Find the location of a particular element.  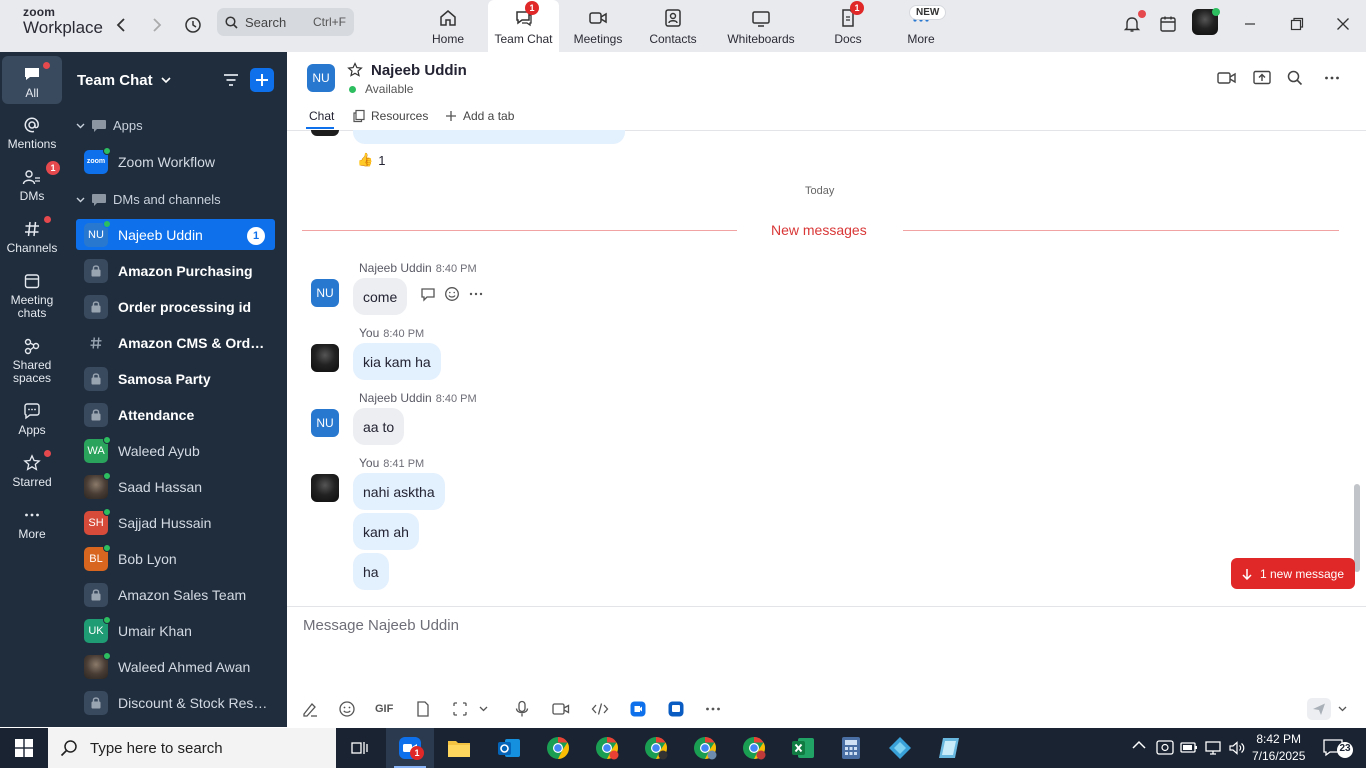

list-item: WA Waleed Ayub is located at coordinates (175, 450).